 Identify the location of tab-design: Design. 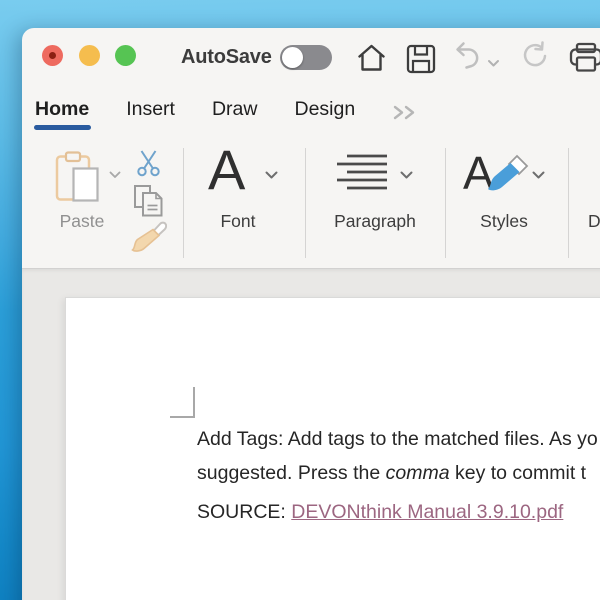
(324, 109).